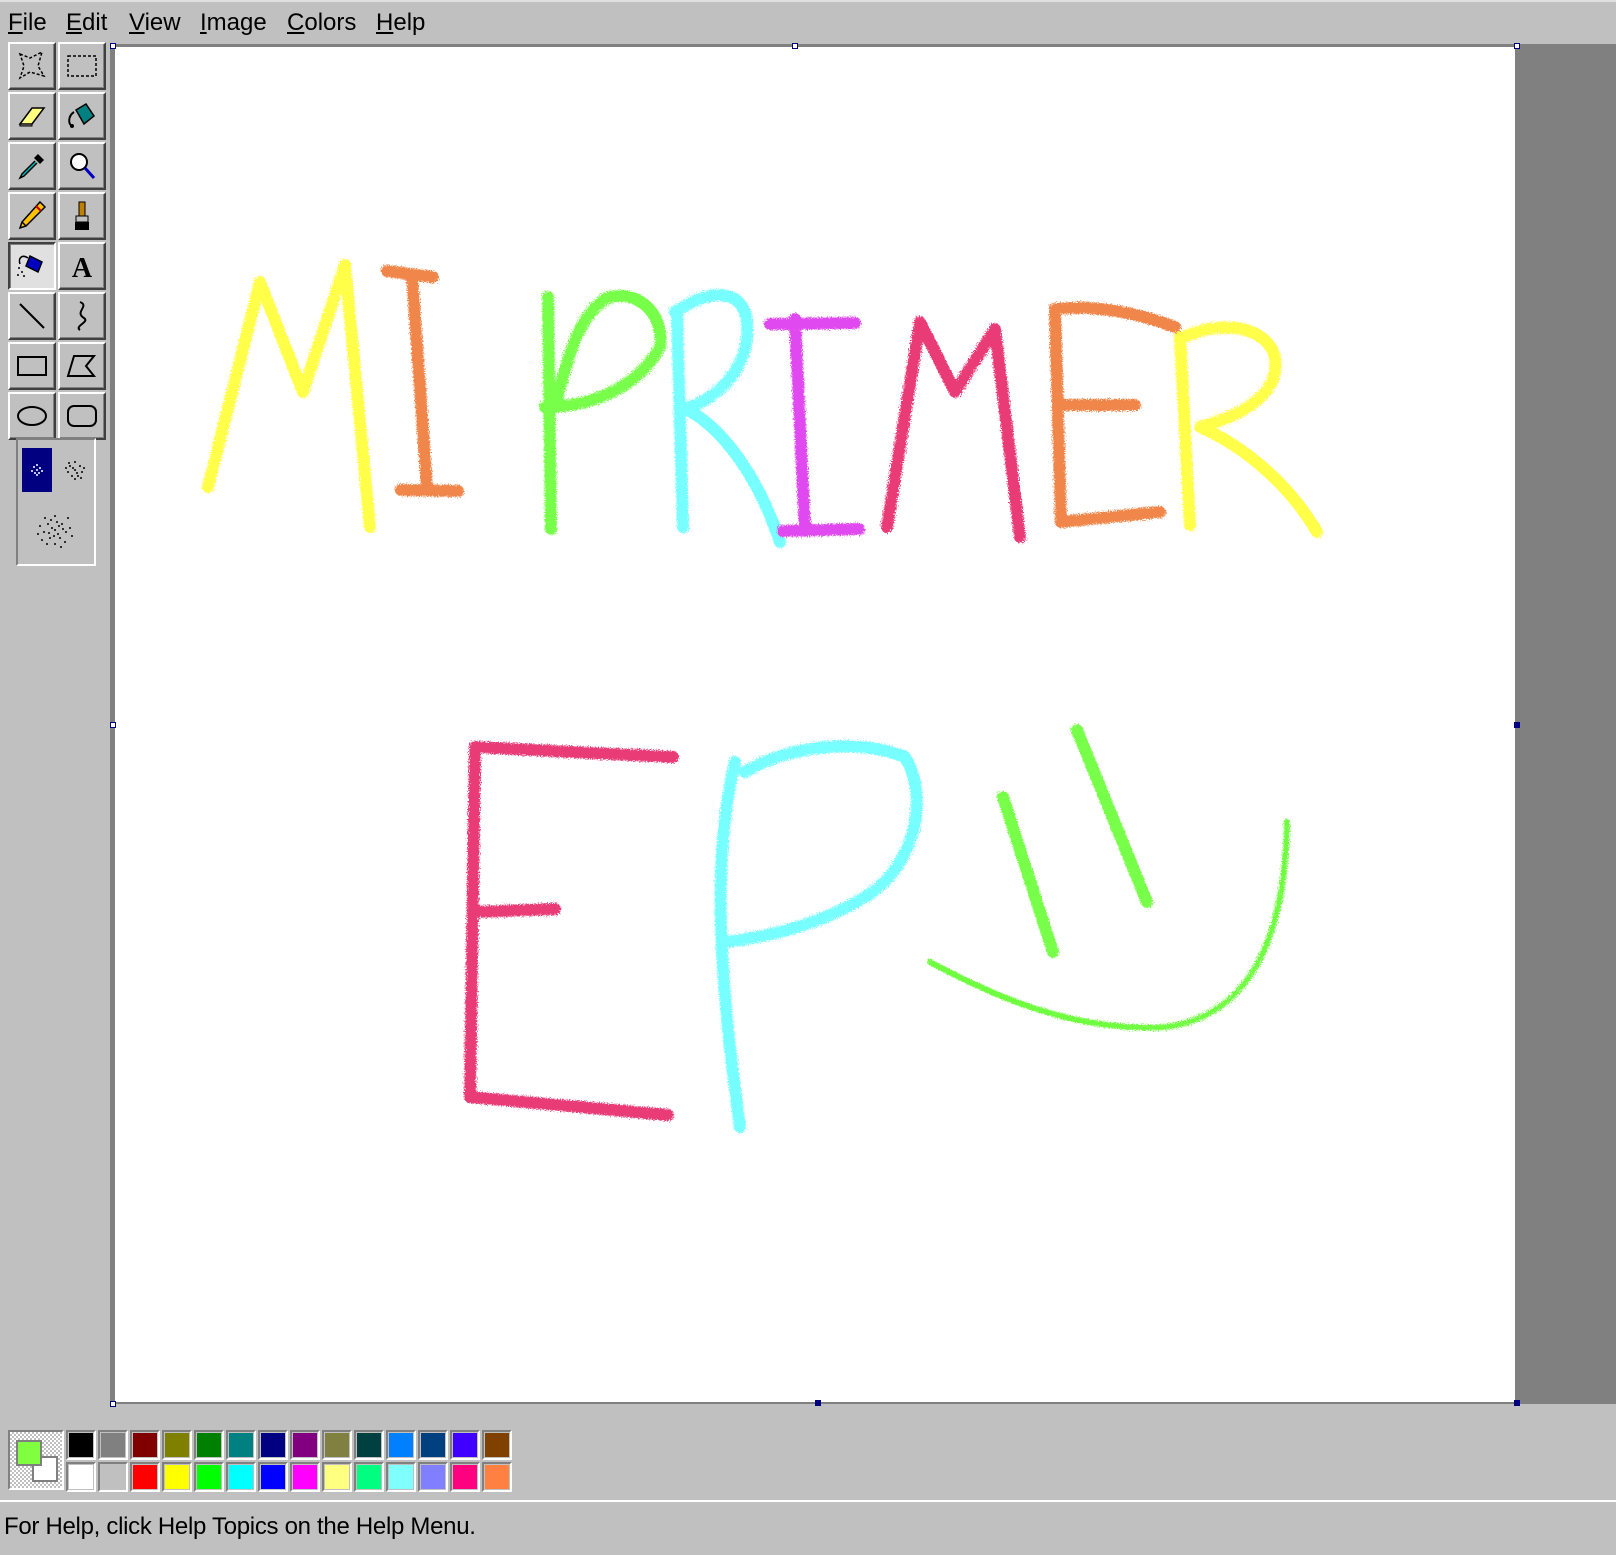  Describe the element at coordinates (603, 412) in the screenshot. I see `letter-p1-stroke` at that location.